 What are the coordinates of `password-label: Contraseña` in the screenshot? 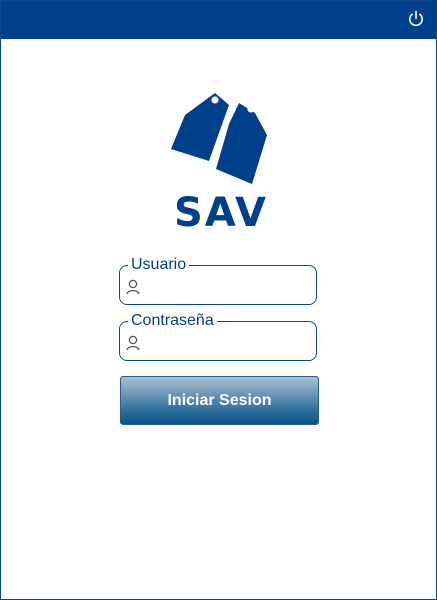 It's located at (172, 321).